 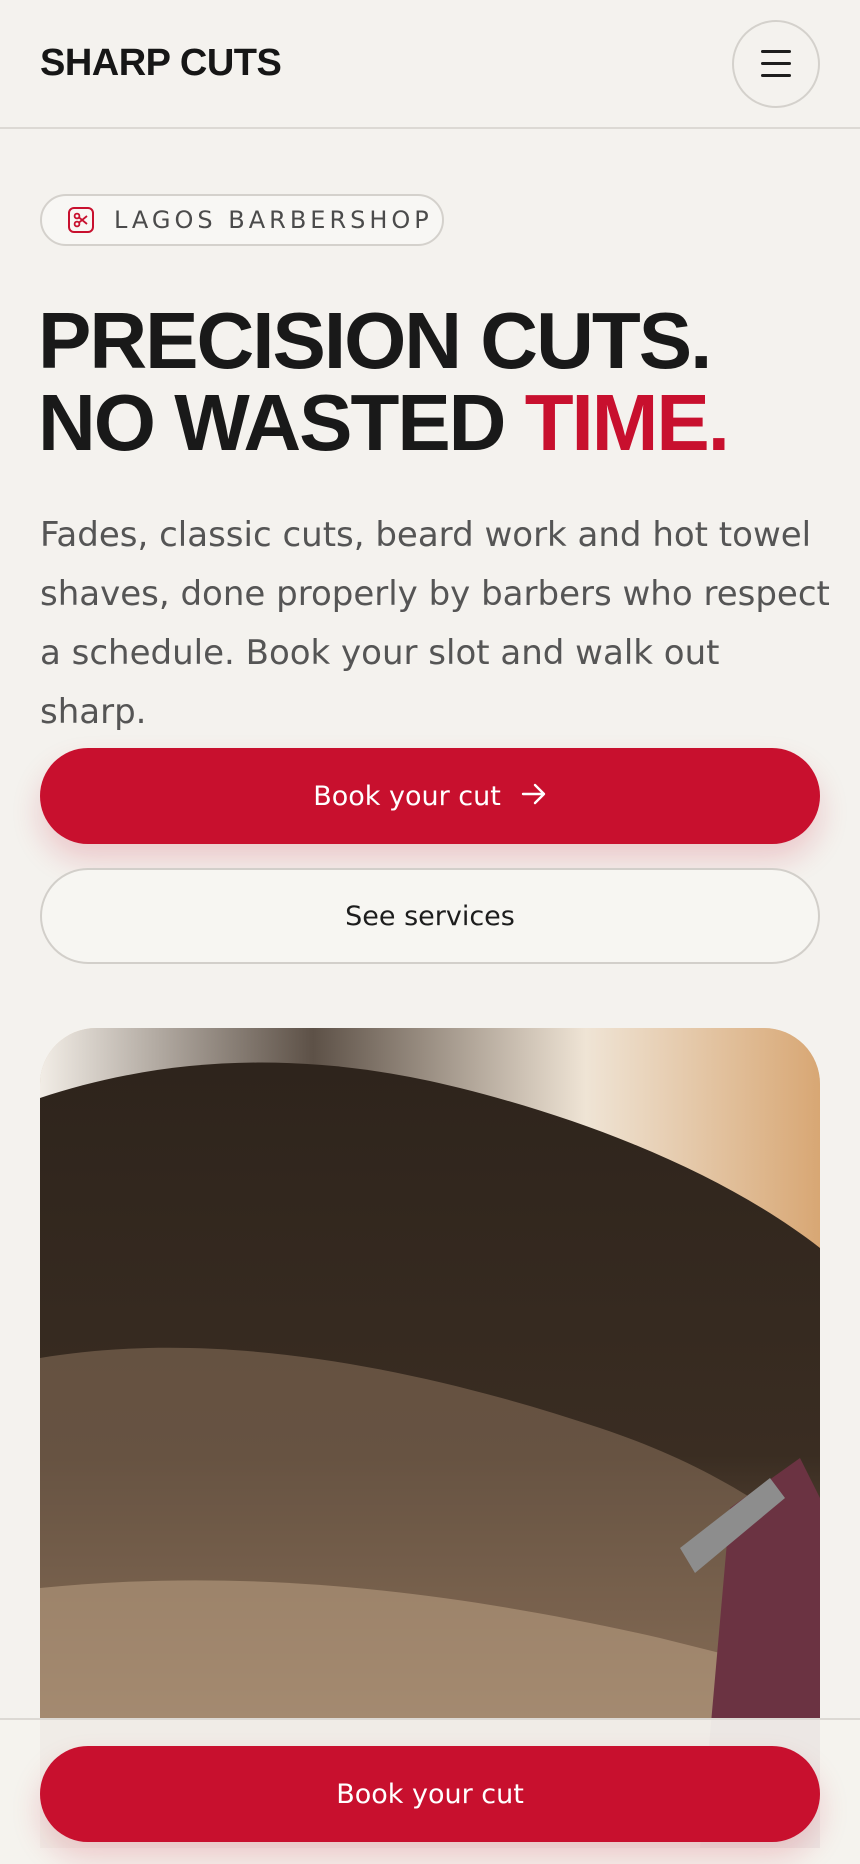 I want to click on location-badge: LAGOS BARBERSHOP, so click(x=242, y=220).